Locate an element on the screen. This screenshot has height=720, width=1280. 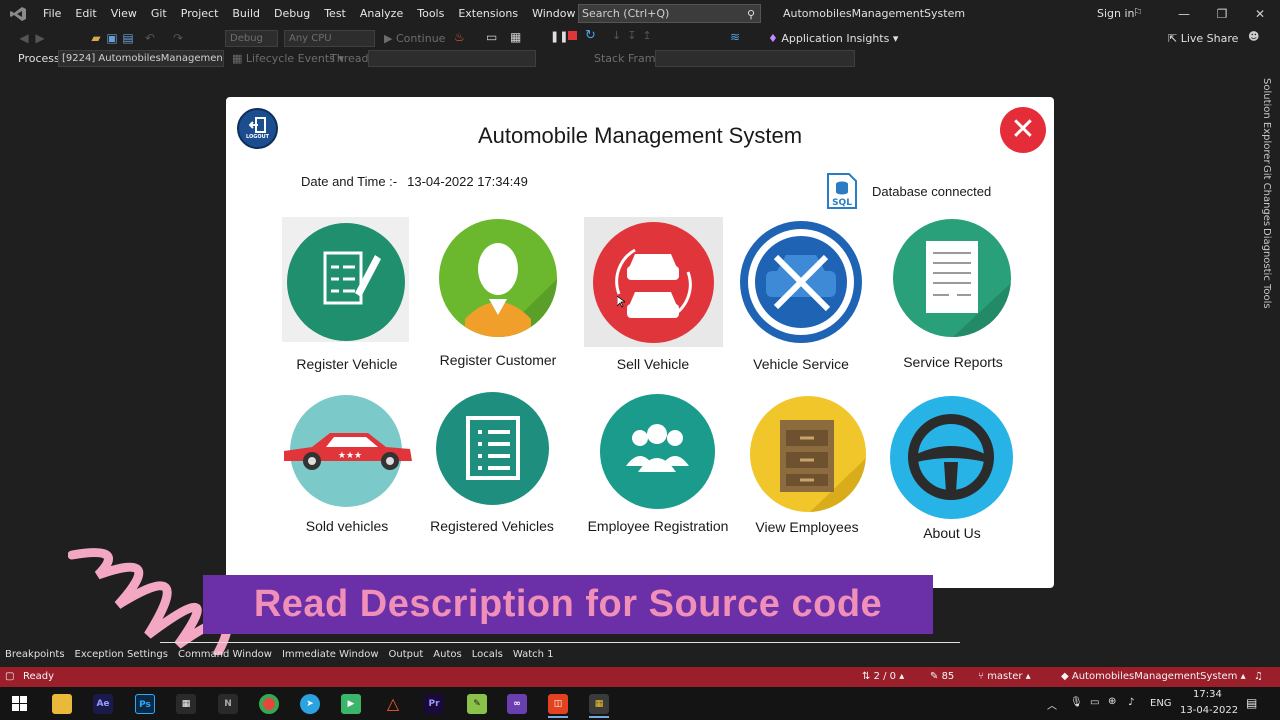
menu-tools: Tools is located at coordinates (430, 14).